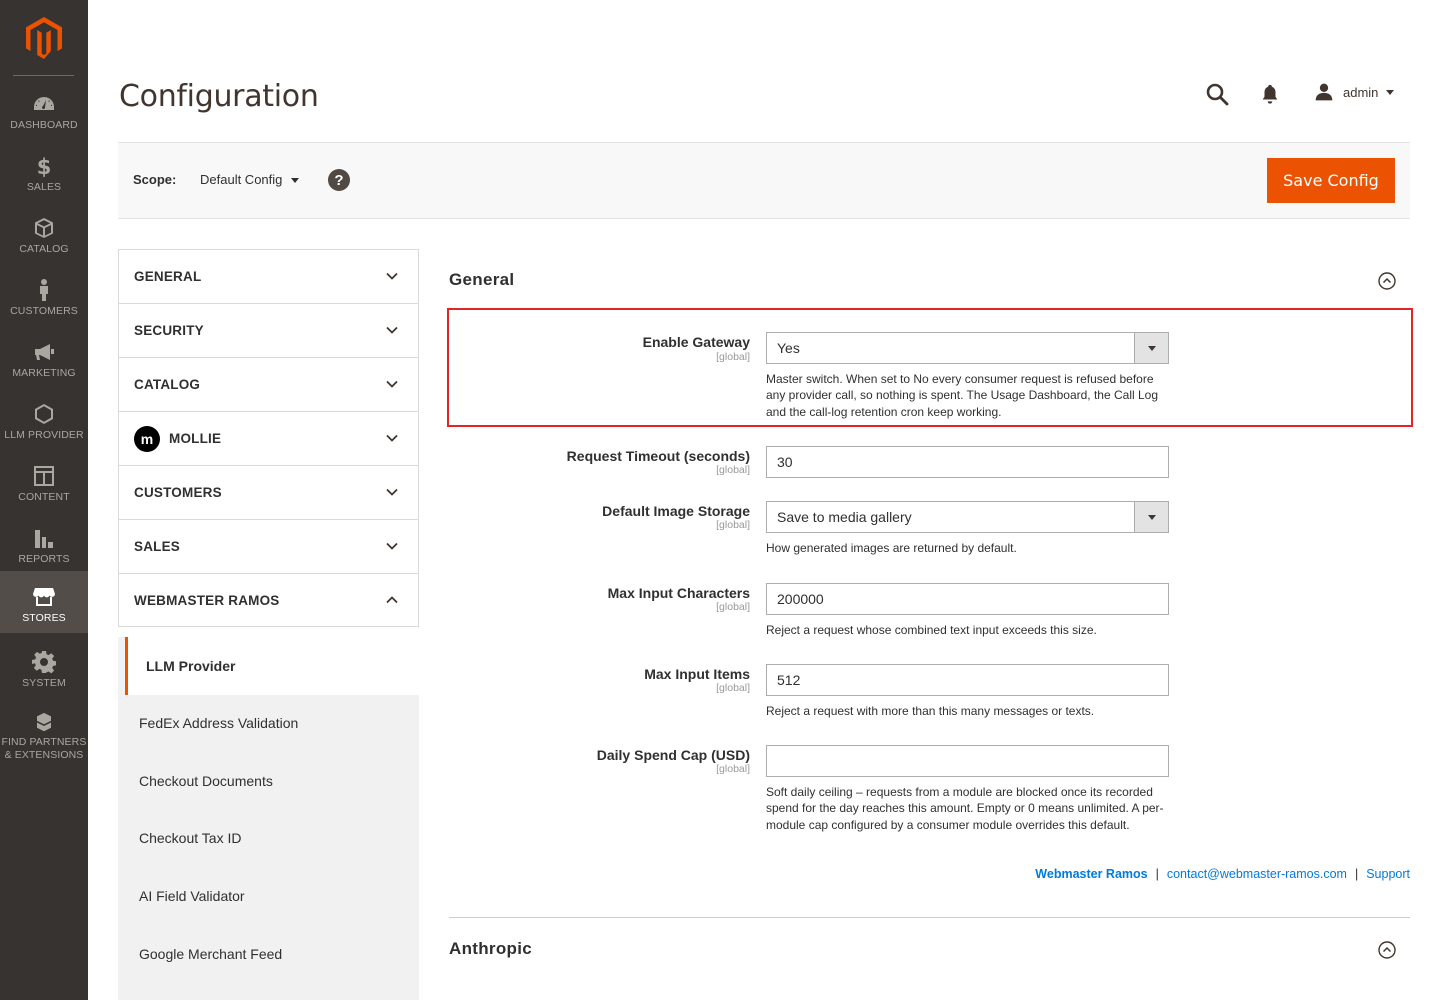  Describe the element at coordinates (1257, 874) in the screenshot. I see `email-link: contact@webmaster-ramos.com` at that location.